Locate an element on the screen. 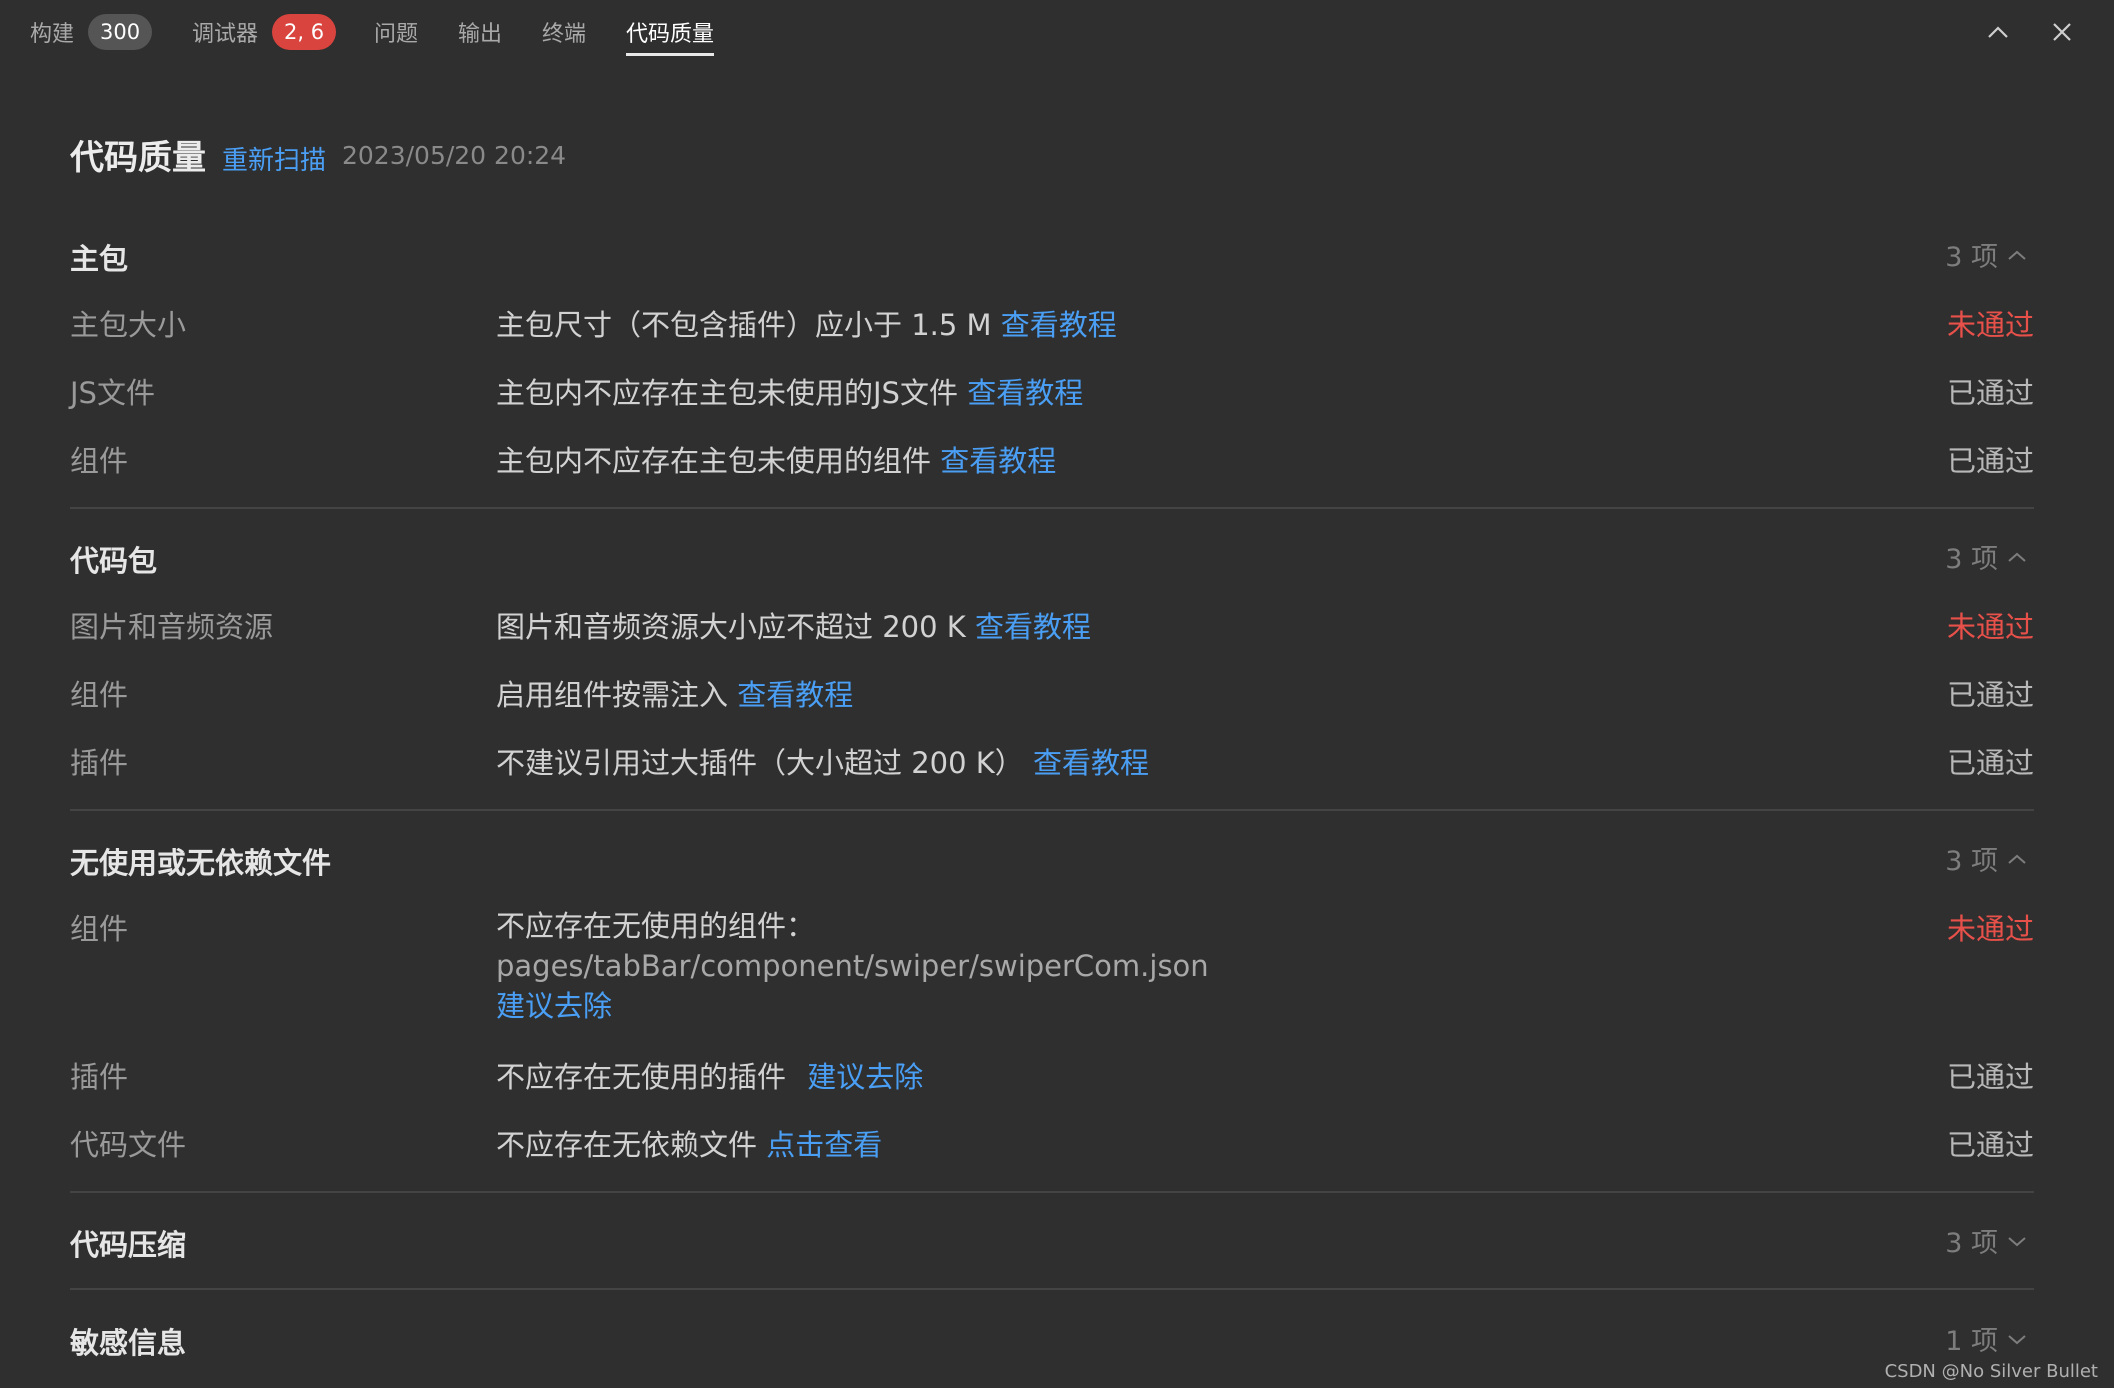  row-description: 主包尺寸（不包含插件）应小于 1.5 M 查看教程 is located at coordinates (806, 323).